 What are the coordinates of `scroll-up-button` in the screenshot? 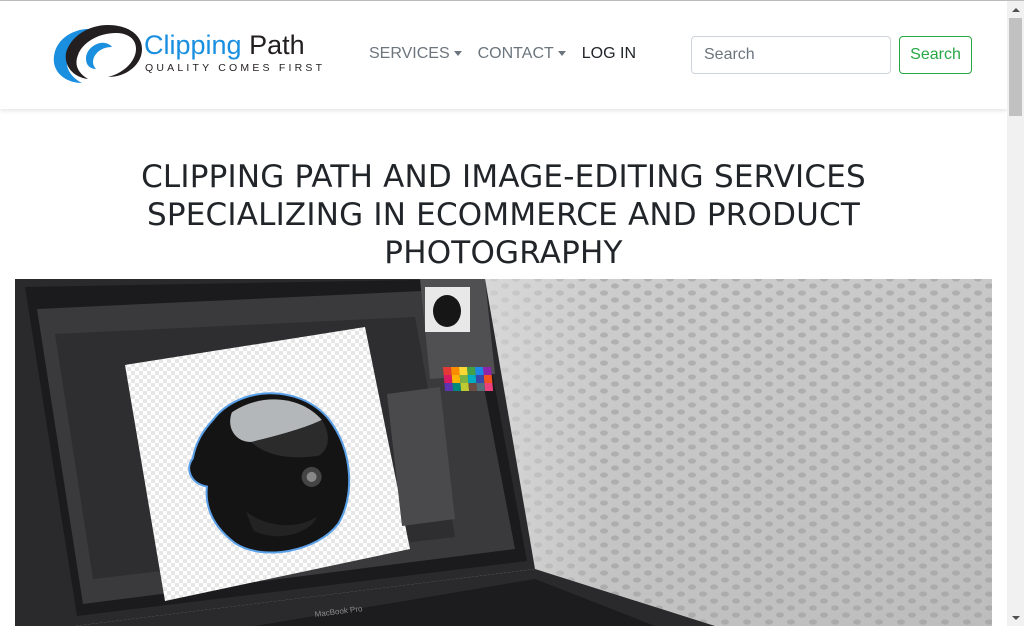 It's located at (1015, 9).